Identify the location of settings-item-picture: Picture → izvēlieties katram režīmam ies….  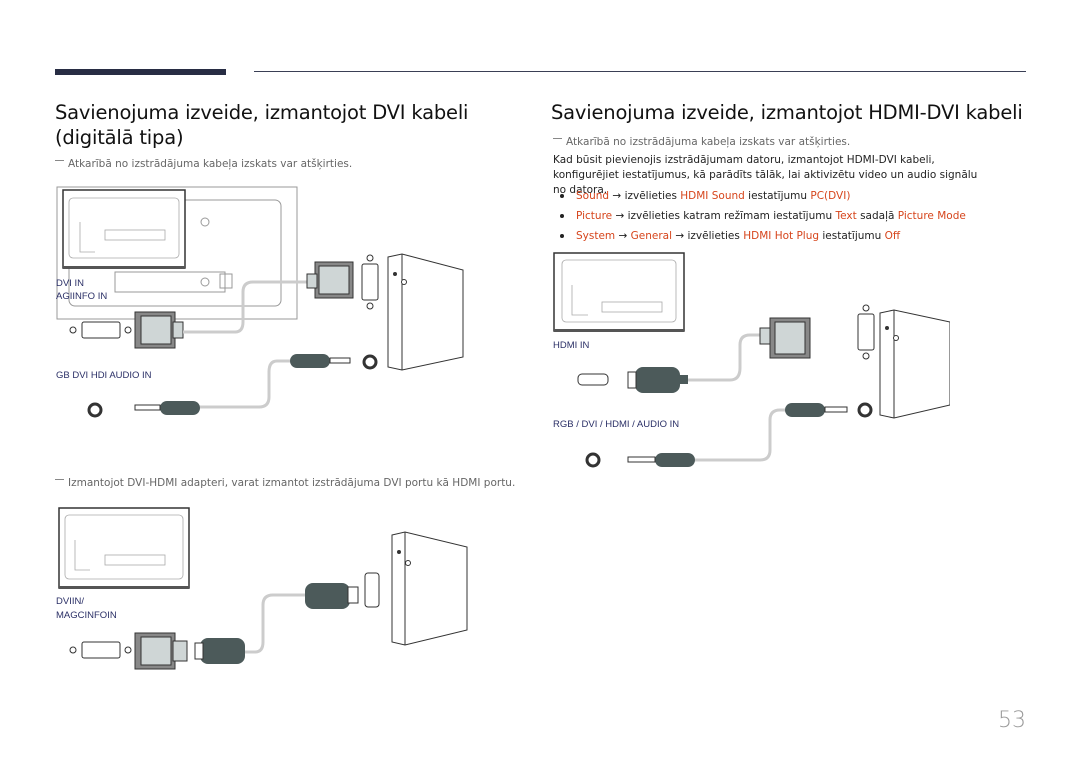
(761, 216).